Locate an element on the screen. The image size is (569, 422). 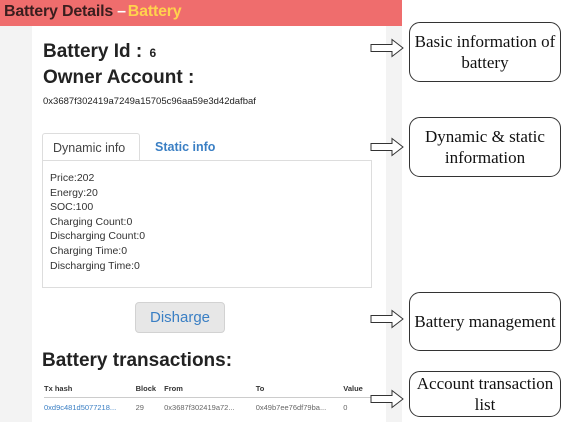
callout-transaction-list: Account transaction list is located at coordinates (485, 394).